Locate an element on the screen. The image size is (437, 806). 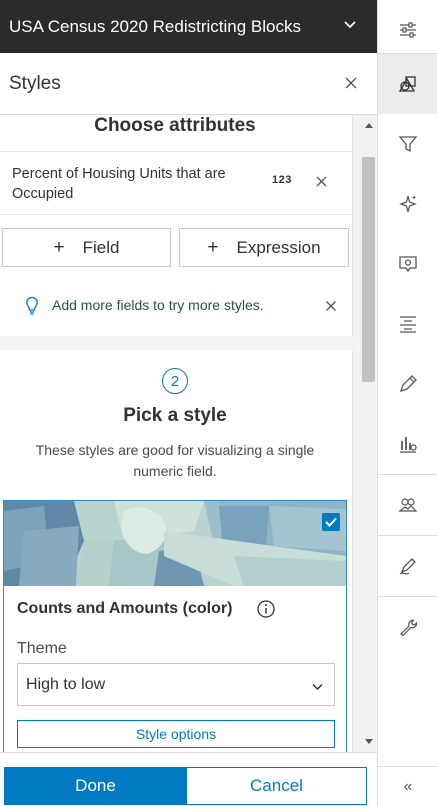
configure-fields-button is located at coordinates (407, 384).